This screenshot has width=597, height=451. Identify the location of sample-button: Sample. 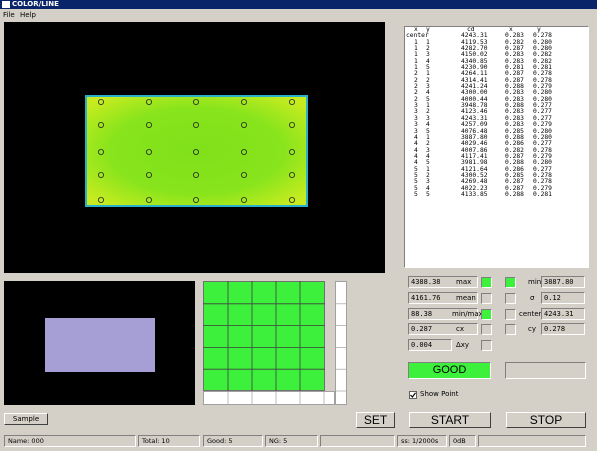
(26, 419).